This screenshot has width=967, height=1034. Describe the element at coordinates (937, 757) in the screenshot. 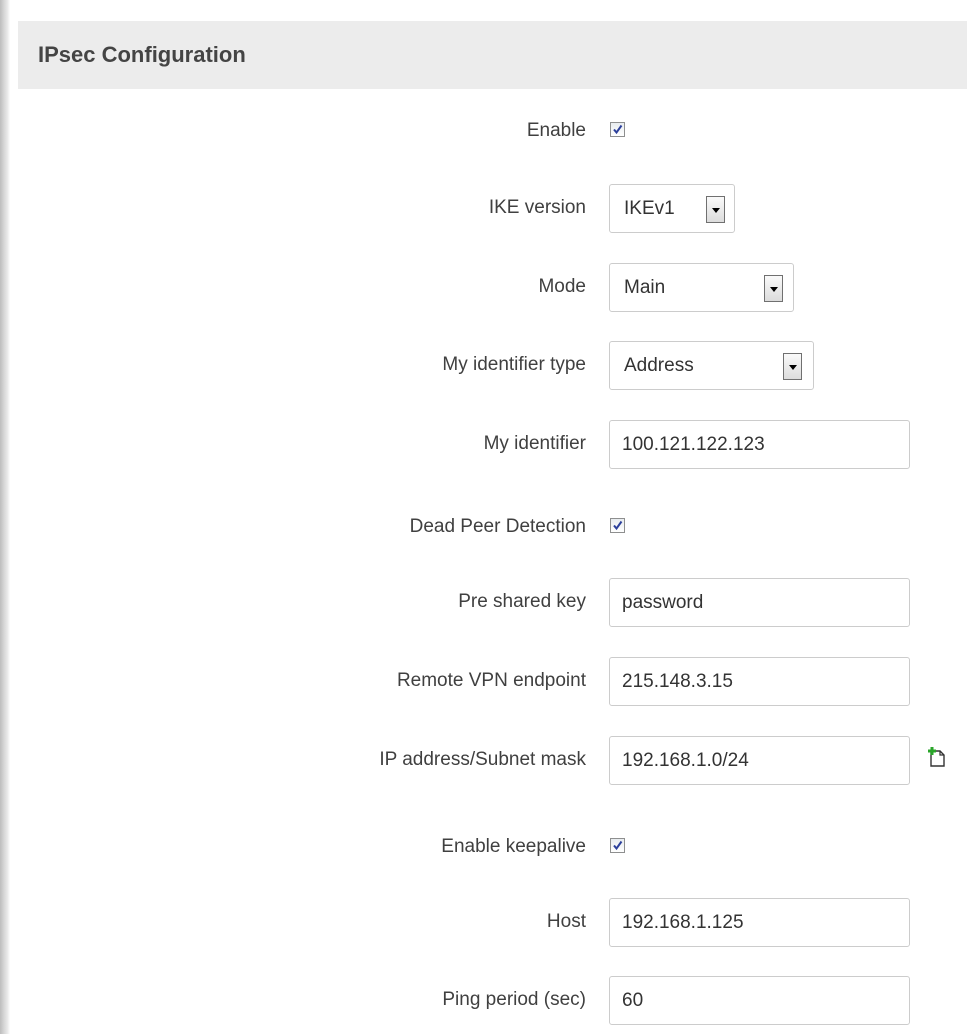

I see `add-document-icon` at that location.